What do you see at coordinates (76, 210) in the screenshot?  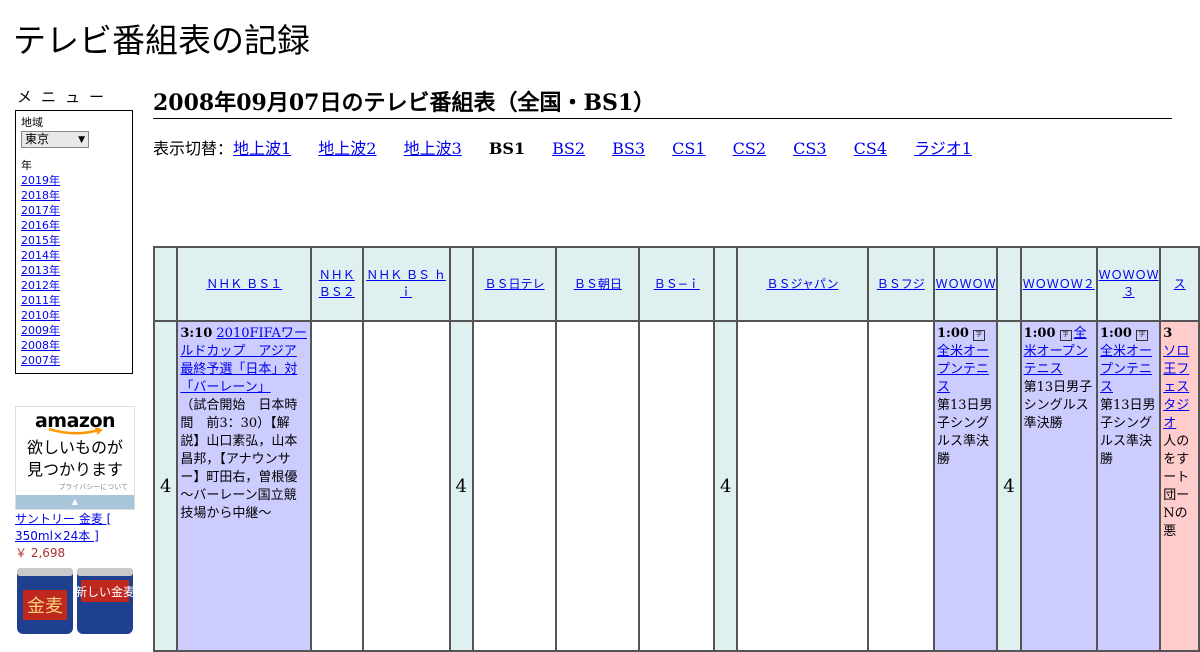 I see `year-link-2017: 2017年` at bounding box center [76, 210].